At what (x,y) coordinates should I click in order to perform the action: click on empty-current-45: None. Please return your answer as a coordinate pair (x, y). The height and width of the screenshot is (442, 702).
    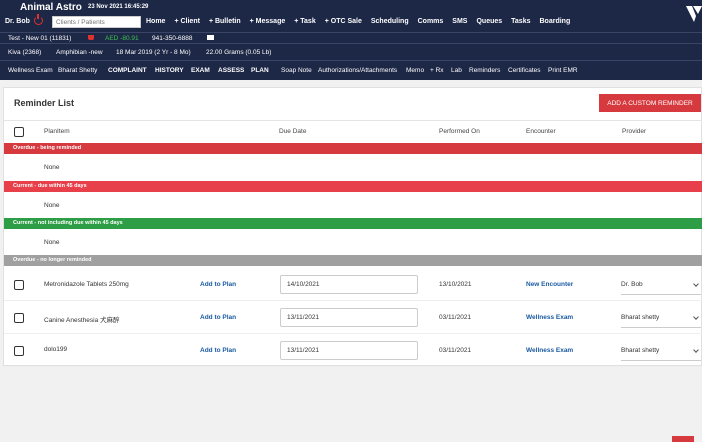
    Looking at the image, I should click on (52, 205).